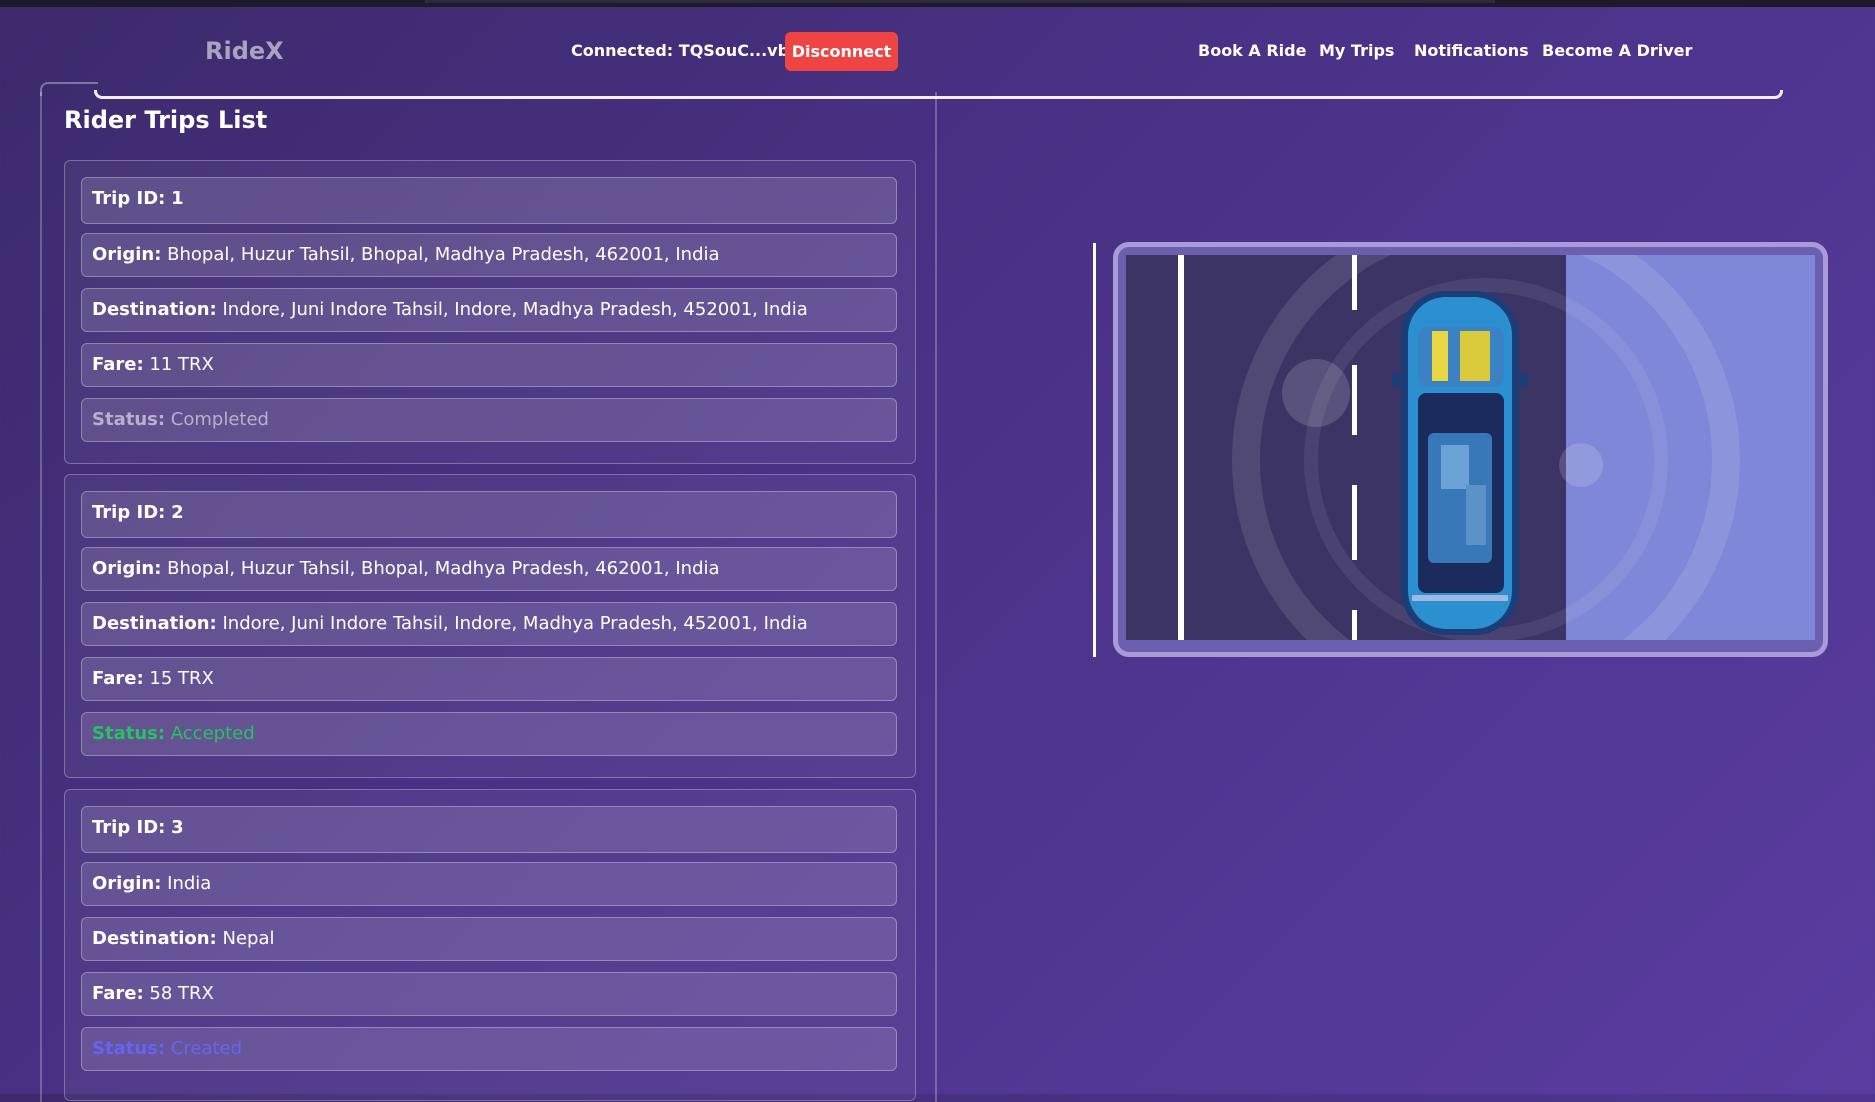  Describe the element at coordinates (181, 364) in the screenshot. I see `fare-value: 11 TRX` at that location.